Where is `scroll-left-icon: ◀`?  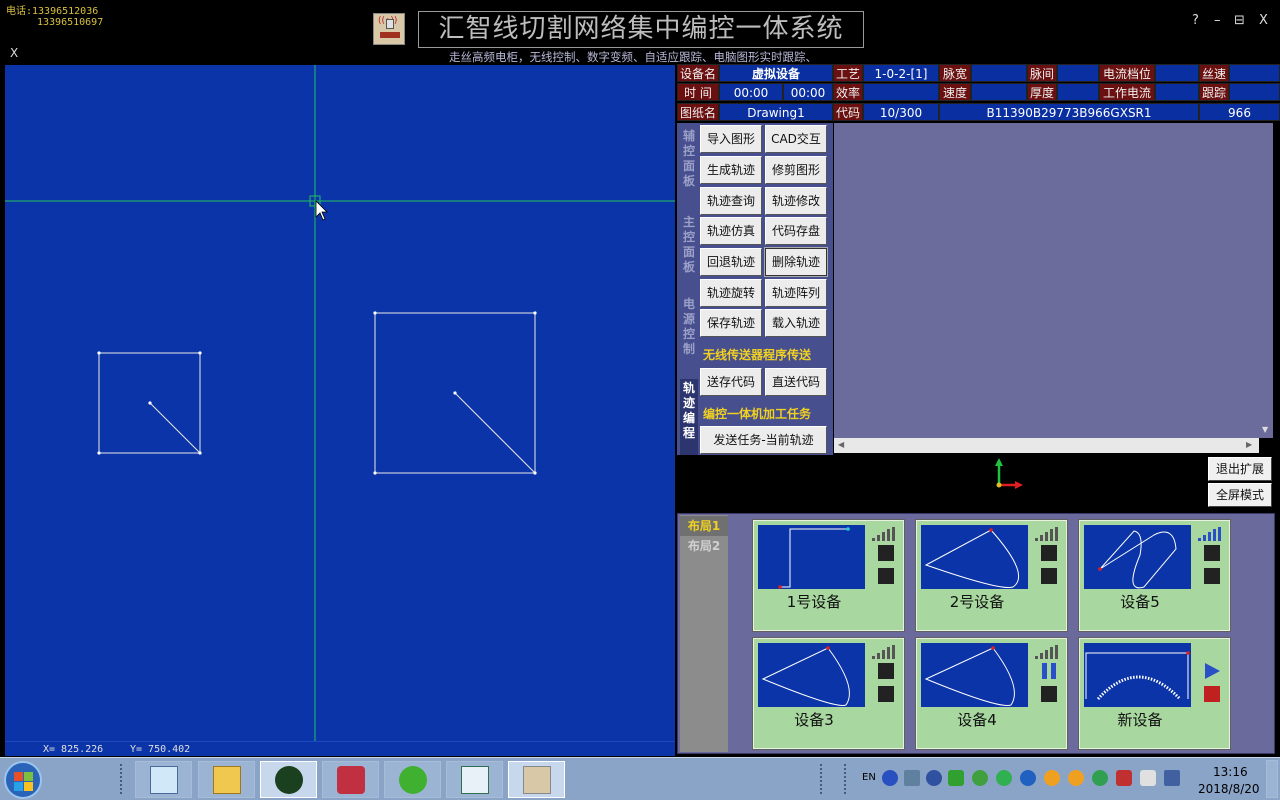
scroll-left-icon: ◀ is located at coordinates (841, 444).